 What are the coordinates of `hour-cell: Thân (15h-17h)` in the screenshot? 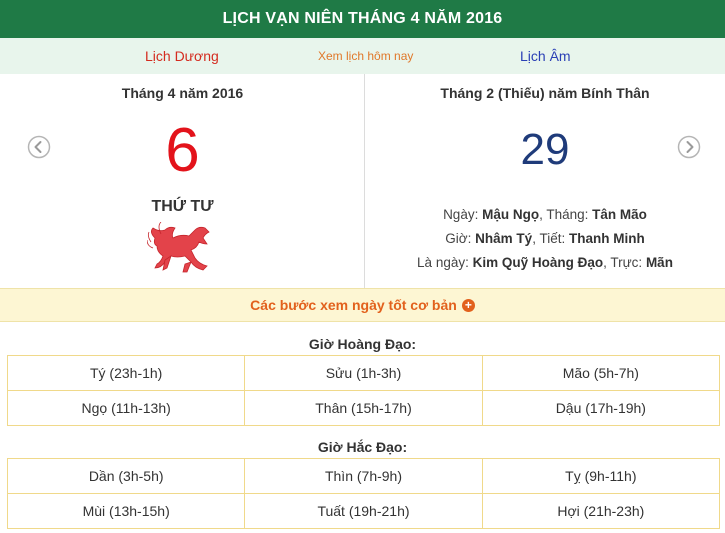 It's located at (363, 408).